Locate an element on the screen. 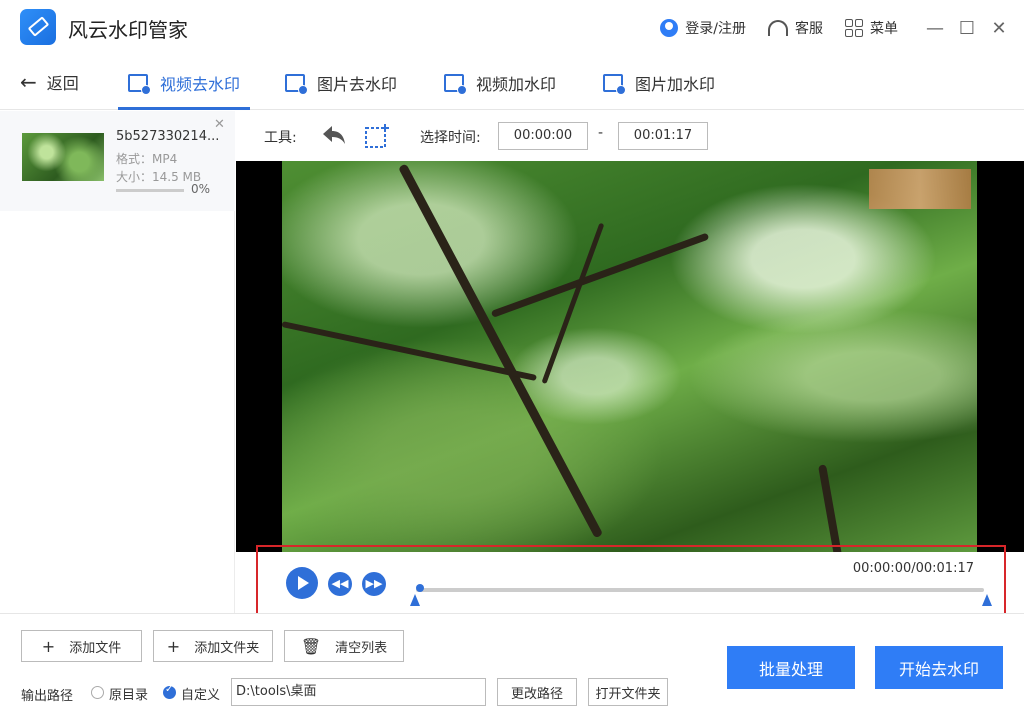 This screenshot has width=1024, height=720. watermark-region is located at coordinates (920, 189).